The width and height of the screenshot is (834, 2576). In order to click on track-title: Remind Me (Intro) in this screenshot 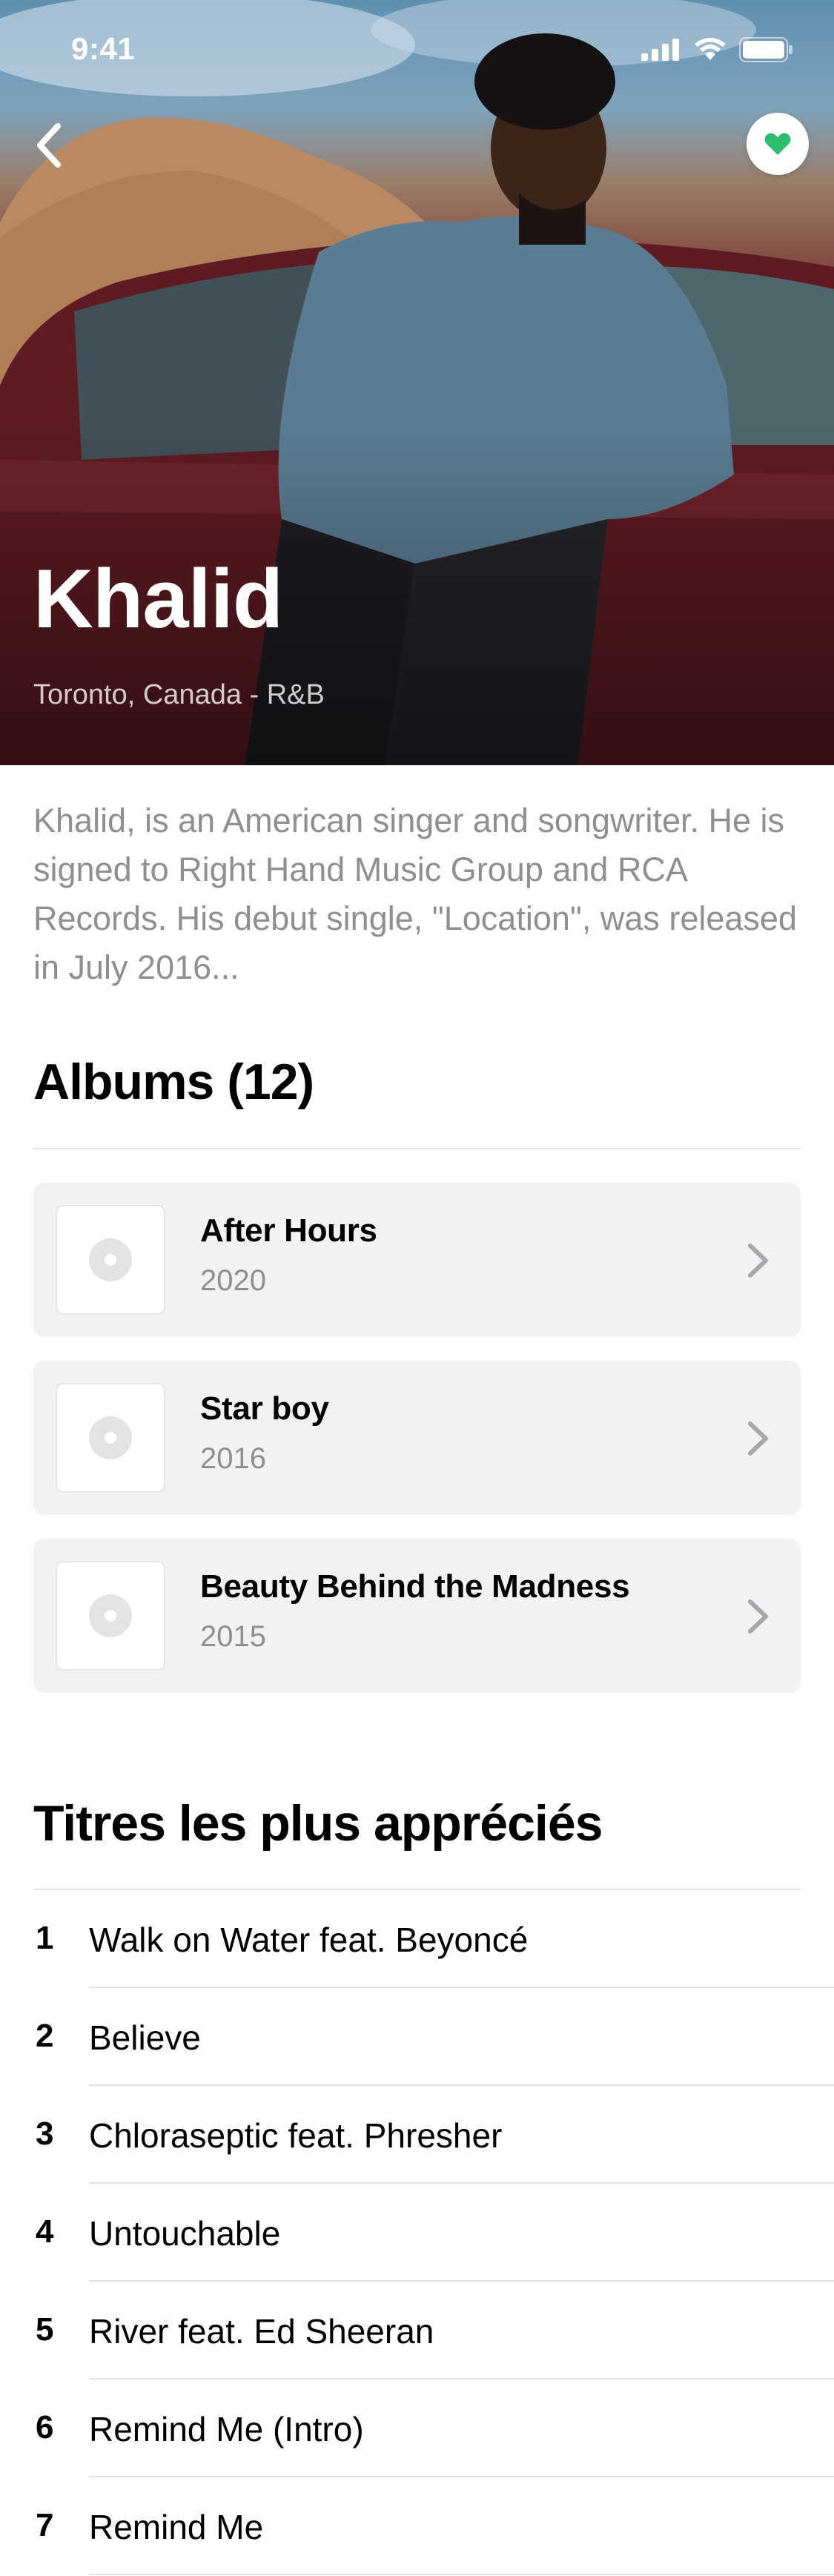, I will do `click(226, 2429)`.